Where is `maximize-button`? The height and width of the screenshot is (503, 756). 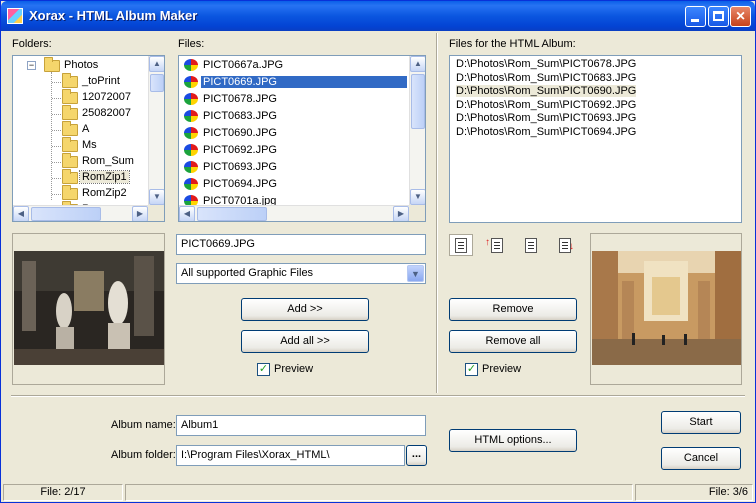 maximize-button is located at coordinates (718, 16).